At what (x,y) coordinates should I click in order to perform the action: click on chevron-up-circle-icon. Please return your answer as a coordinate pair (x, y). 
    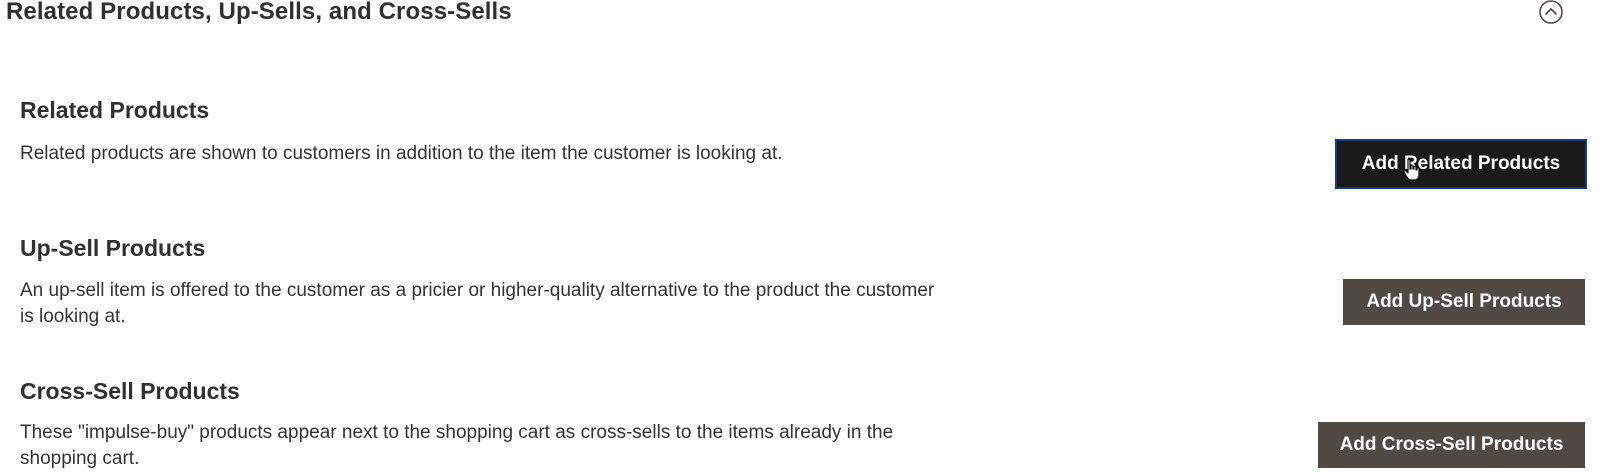
    Looking at the image, I should click on (1551, 12).